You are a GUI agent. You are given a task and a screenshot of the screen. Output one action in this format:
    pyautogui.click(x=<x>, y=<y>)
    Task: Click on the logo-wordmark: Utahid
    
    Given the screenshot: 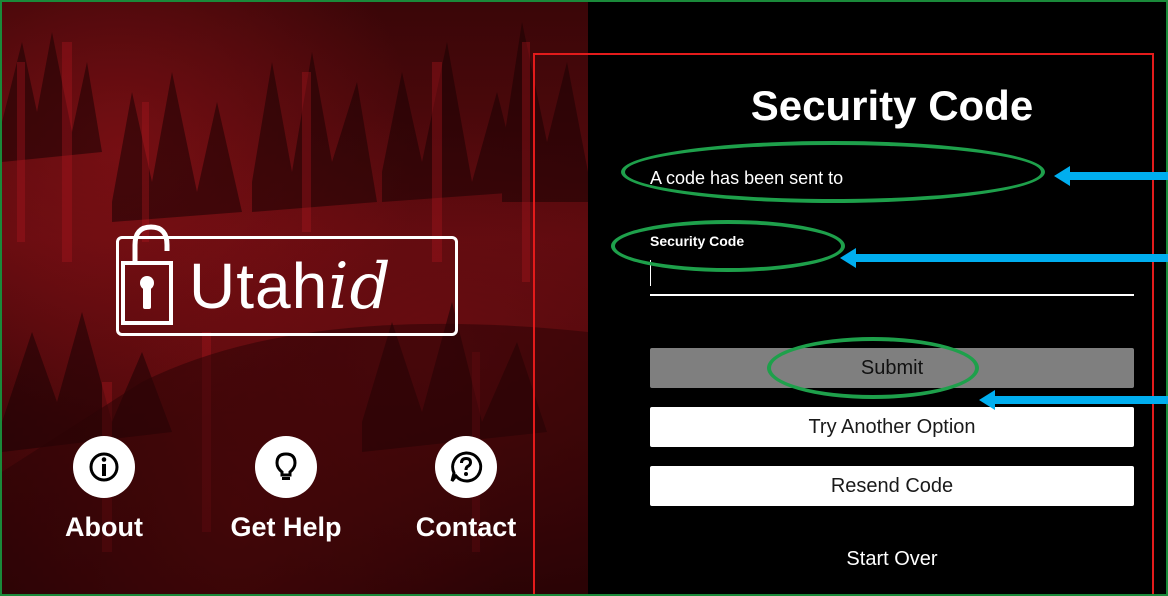 What is the action you would take?
    pyautogui.click(x=290, y=286)
    